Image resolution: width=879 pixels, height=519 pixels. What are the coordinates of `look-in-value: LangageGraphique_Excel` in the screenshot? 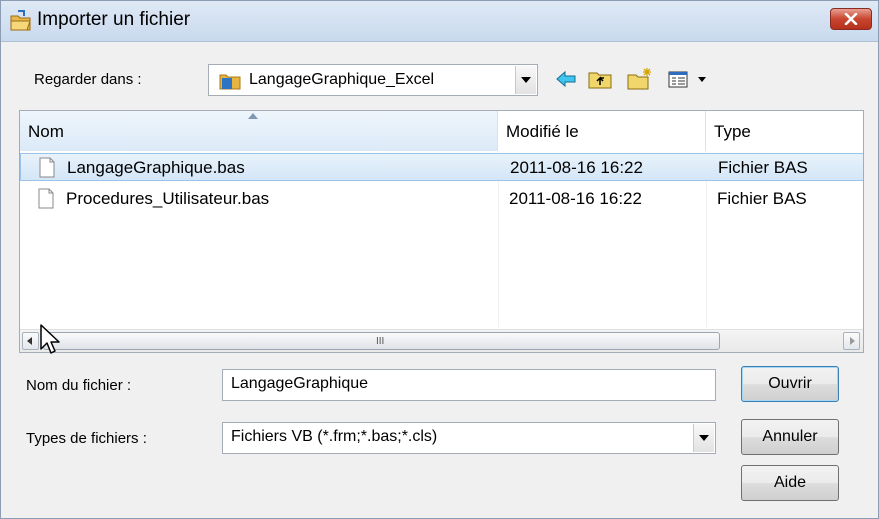 It's located at (342, 79).